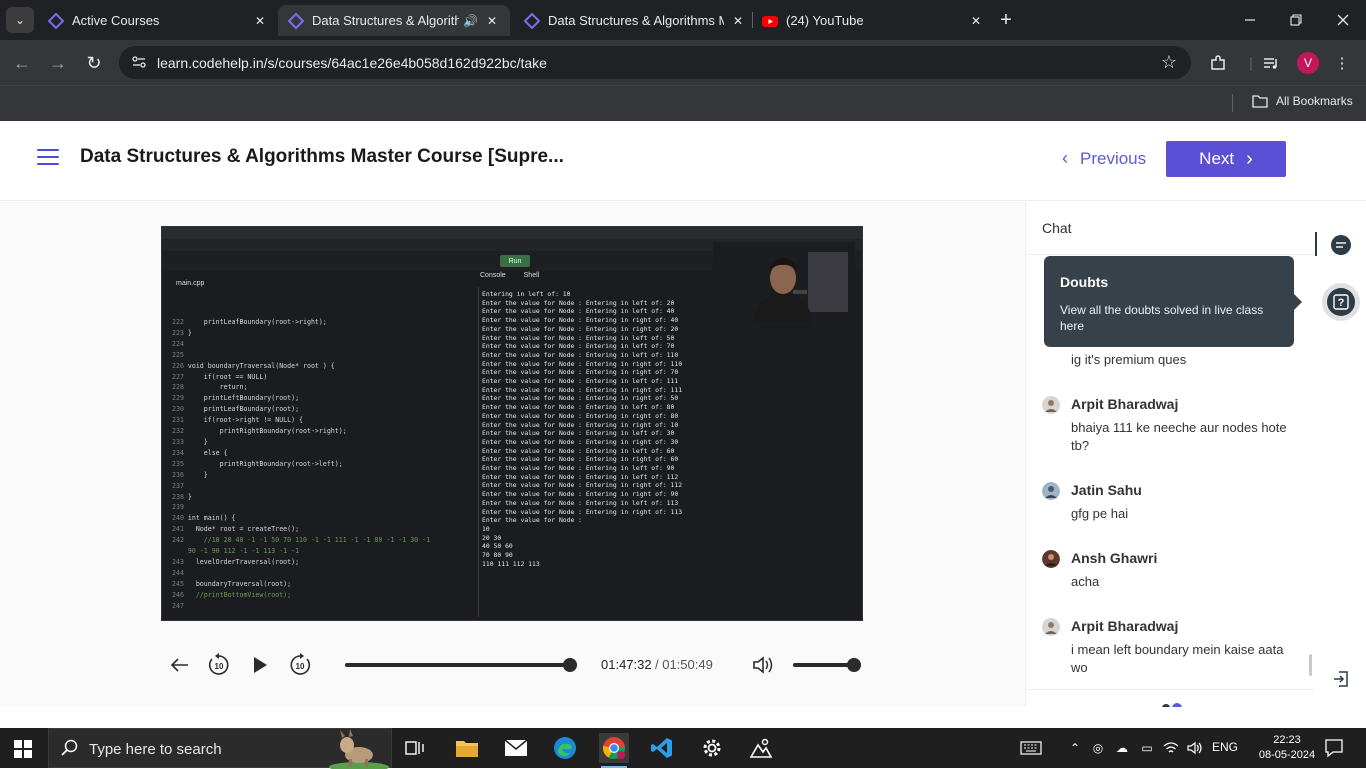  What do you see at coordinates (180, 354) in the screenshot?
I see `video-line-number: 225` at bounding box center [180, 354].